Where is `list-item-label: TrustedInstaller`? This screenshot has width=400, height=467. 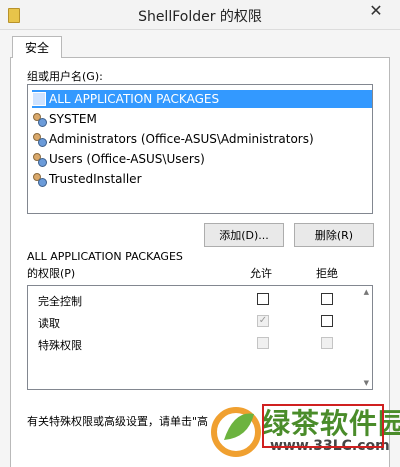
list-item-label: TrustedInstaller is located at coordinates (95, 179).